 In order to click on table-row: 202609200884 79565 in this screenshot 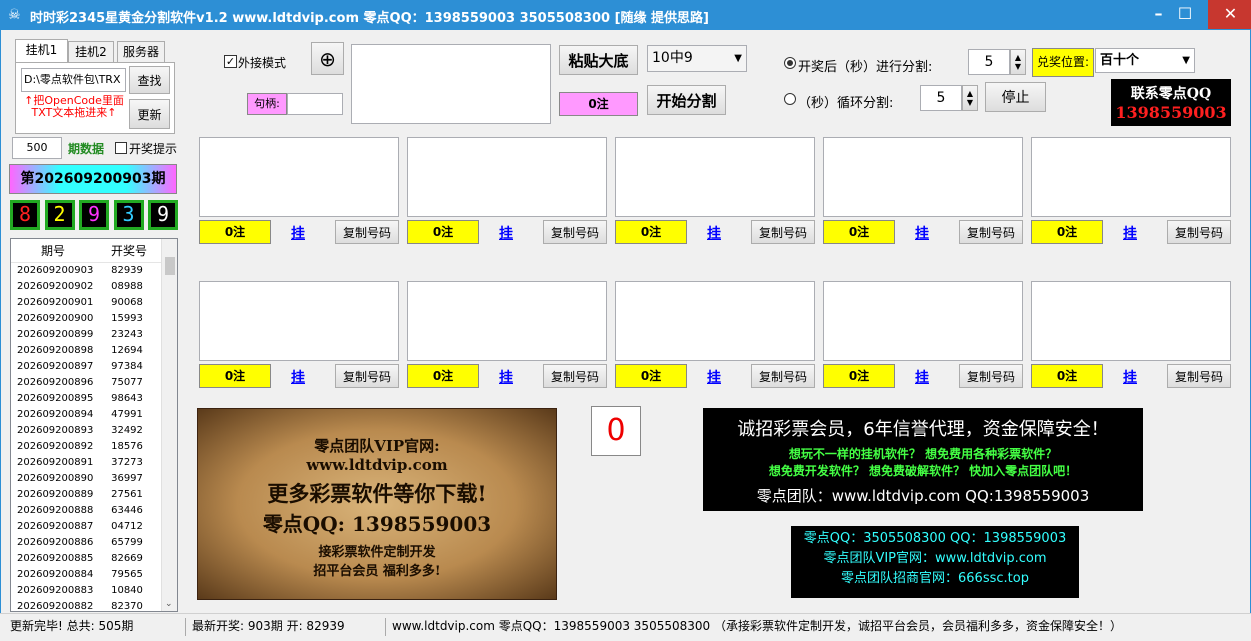, I will do `click(94, 575)`.